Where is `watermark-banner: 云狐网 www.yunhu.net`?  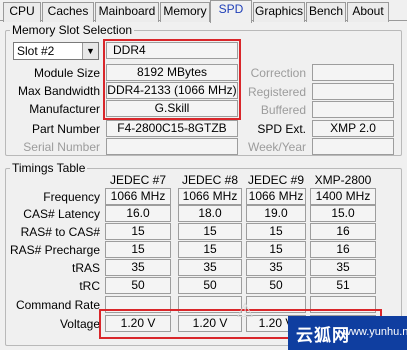
watermark-banner: 云狐网 www.yunhu.net is located at coordinates (347, 333).